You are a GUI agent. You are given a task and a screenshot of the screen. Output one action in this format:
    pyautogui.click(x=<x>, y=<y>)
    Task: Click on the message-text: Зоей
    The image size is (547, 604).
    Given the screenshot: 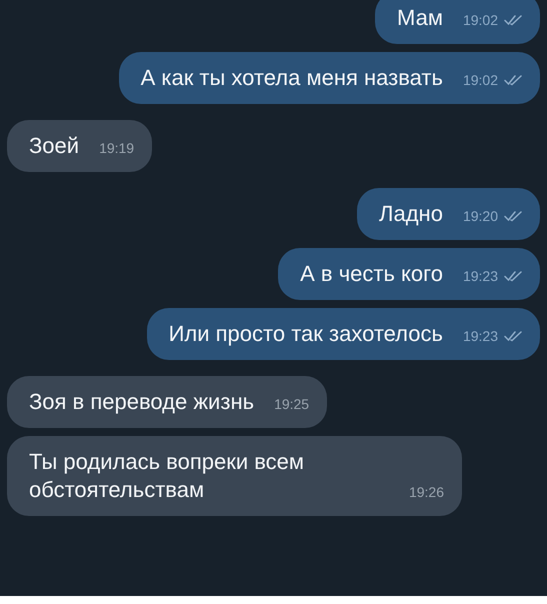 What is the action you would take?
    pyautogui.click(x=54, y=145)
    